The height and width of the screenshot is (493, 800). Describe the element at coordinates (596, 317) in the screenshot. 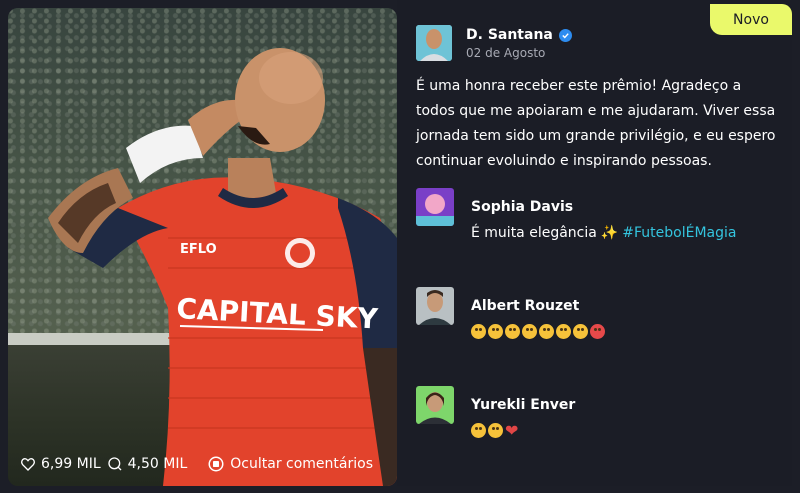

I see `comment-item: Albert Rouzet` at that location.